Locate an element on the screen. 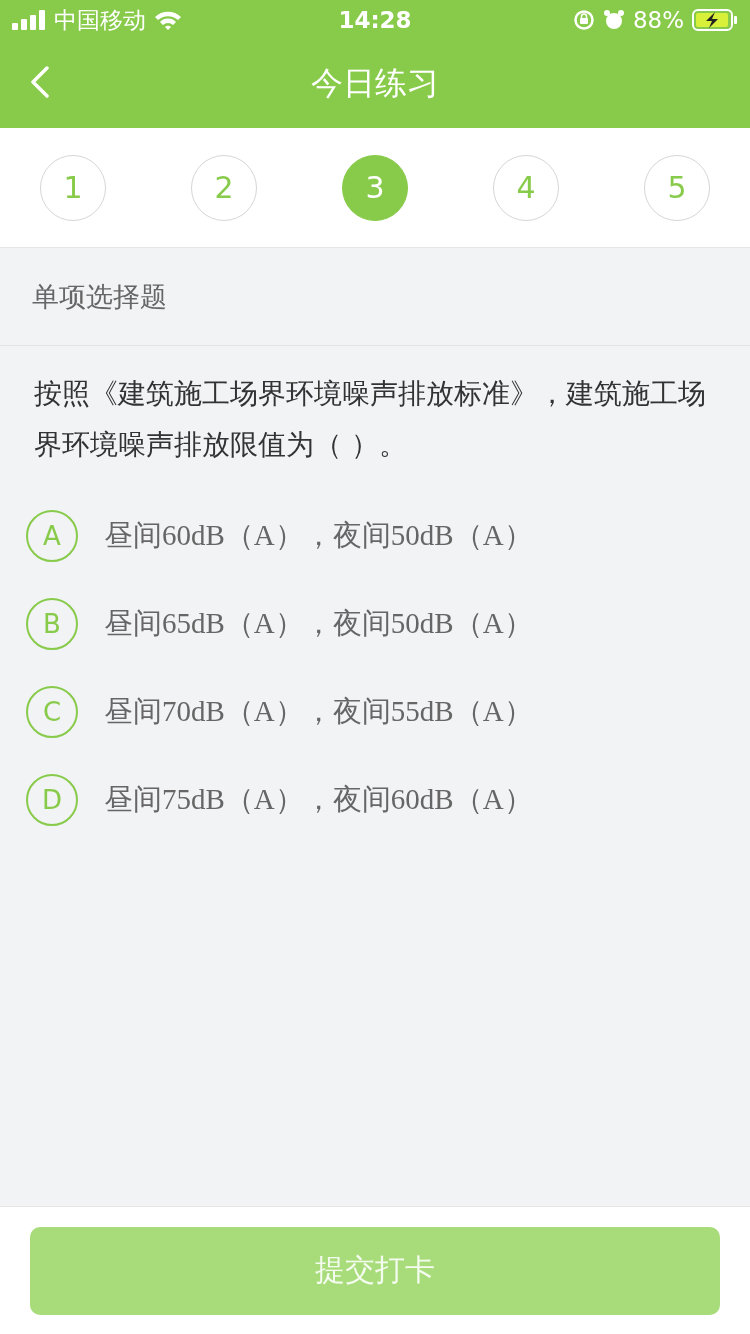  option-letter: A is located at coordinates (52, 536).